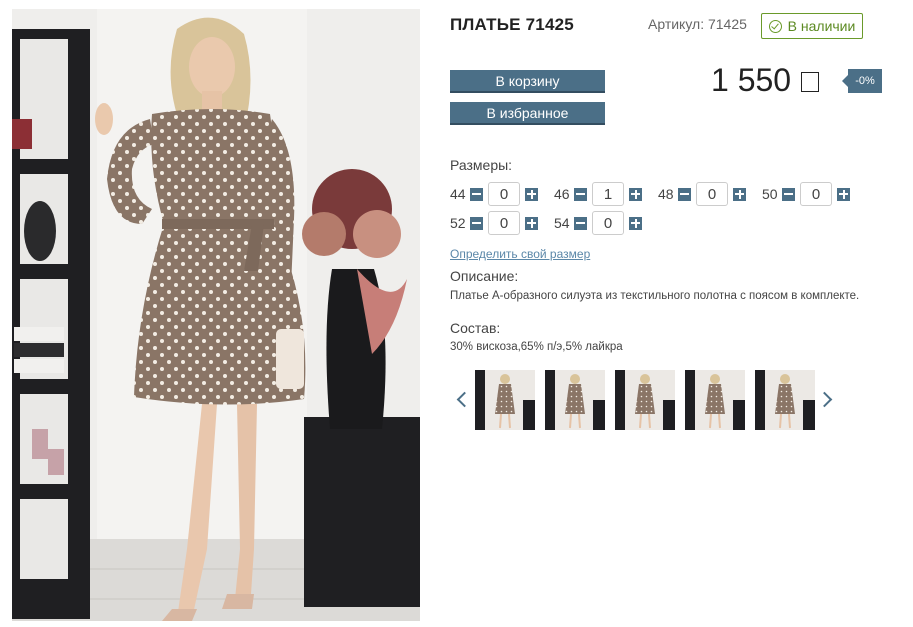 This screenshot has height=627, width=913. Describe the element at coordinates (770, 194) in the screenshot. I see `size-label: 50` at that location.